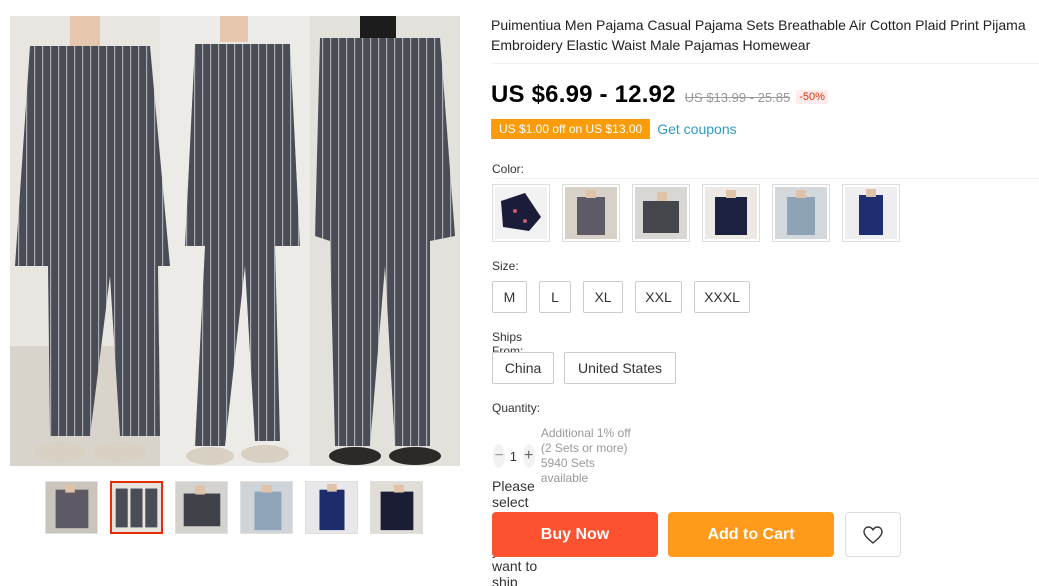  I want to click on color-swatch-navy-pattern, so click(871, 213).